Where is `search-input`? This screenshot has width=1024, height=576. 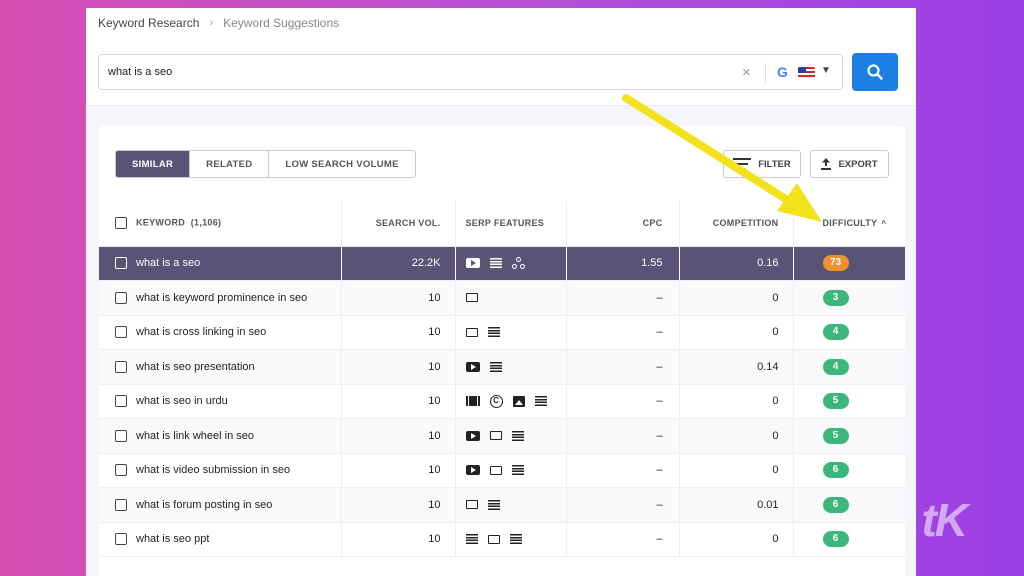 search-input is located at coordinates (418, 72).